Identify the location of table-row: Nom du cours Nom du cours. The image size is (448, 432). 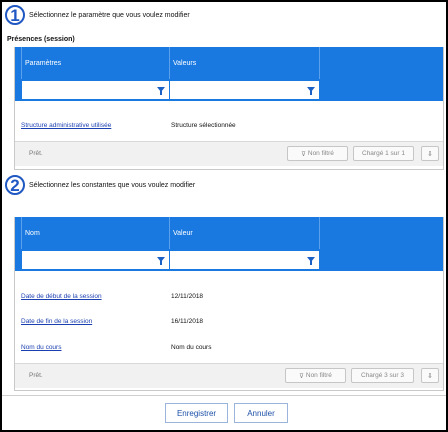
(229, 347).